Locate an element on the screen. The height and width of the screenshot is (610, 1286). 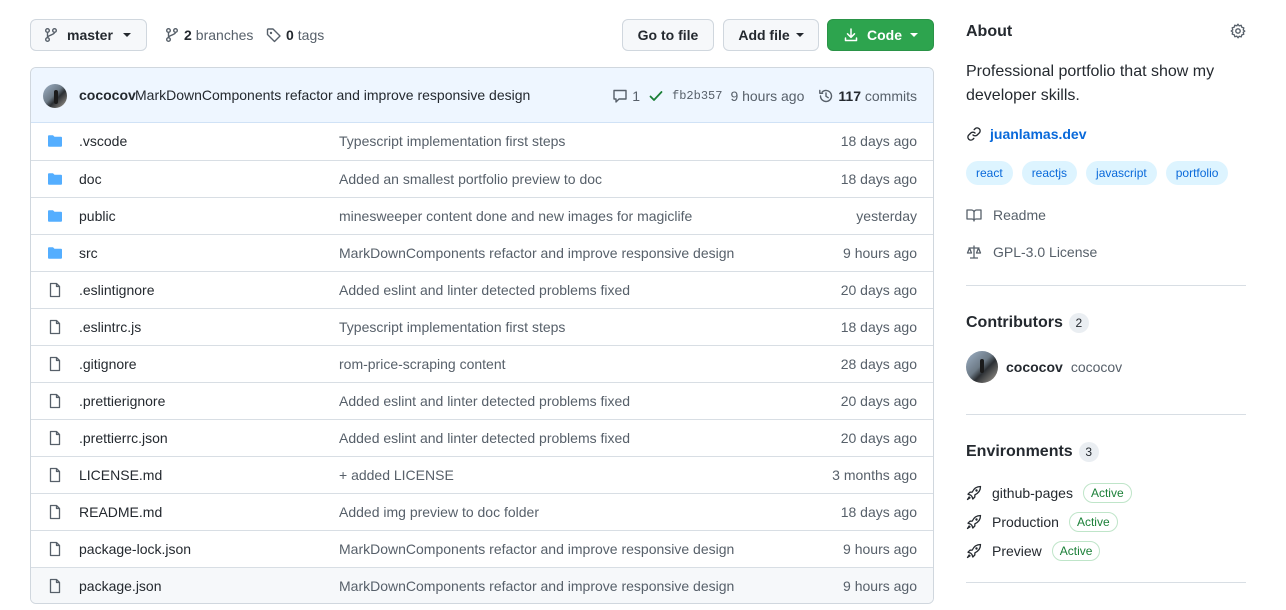
file-name: .eslintrc.js is located at coordinates (110, 327).